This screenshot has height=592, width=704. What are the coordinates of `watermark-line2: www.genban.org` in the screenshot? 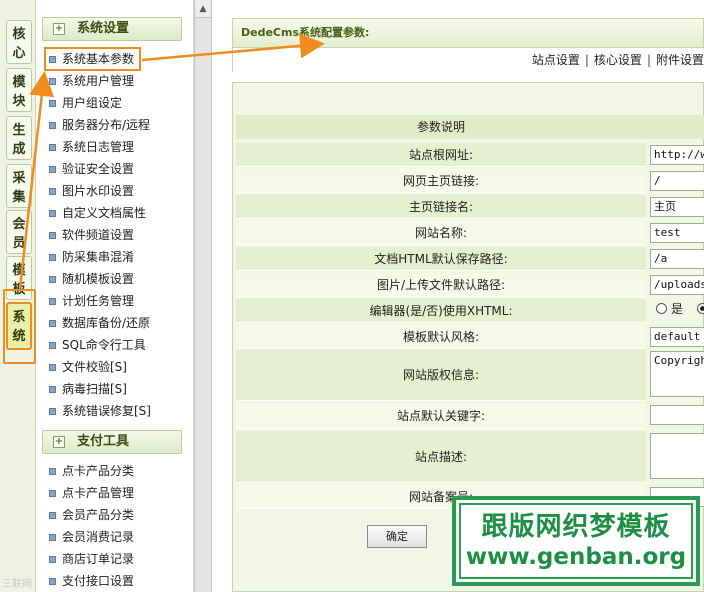 It's located at (576, 557).